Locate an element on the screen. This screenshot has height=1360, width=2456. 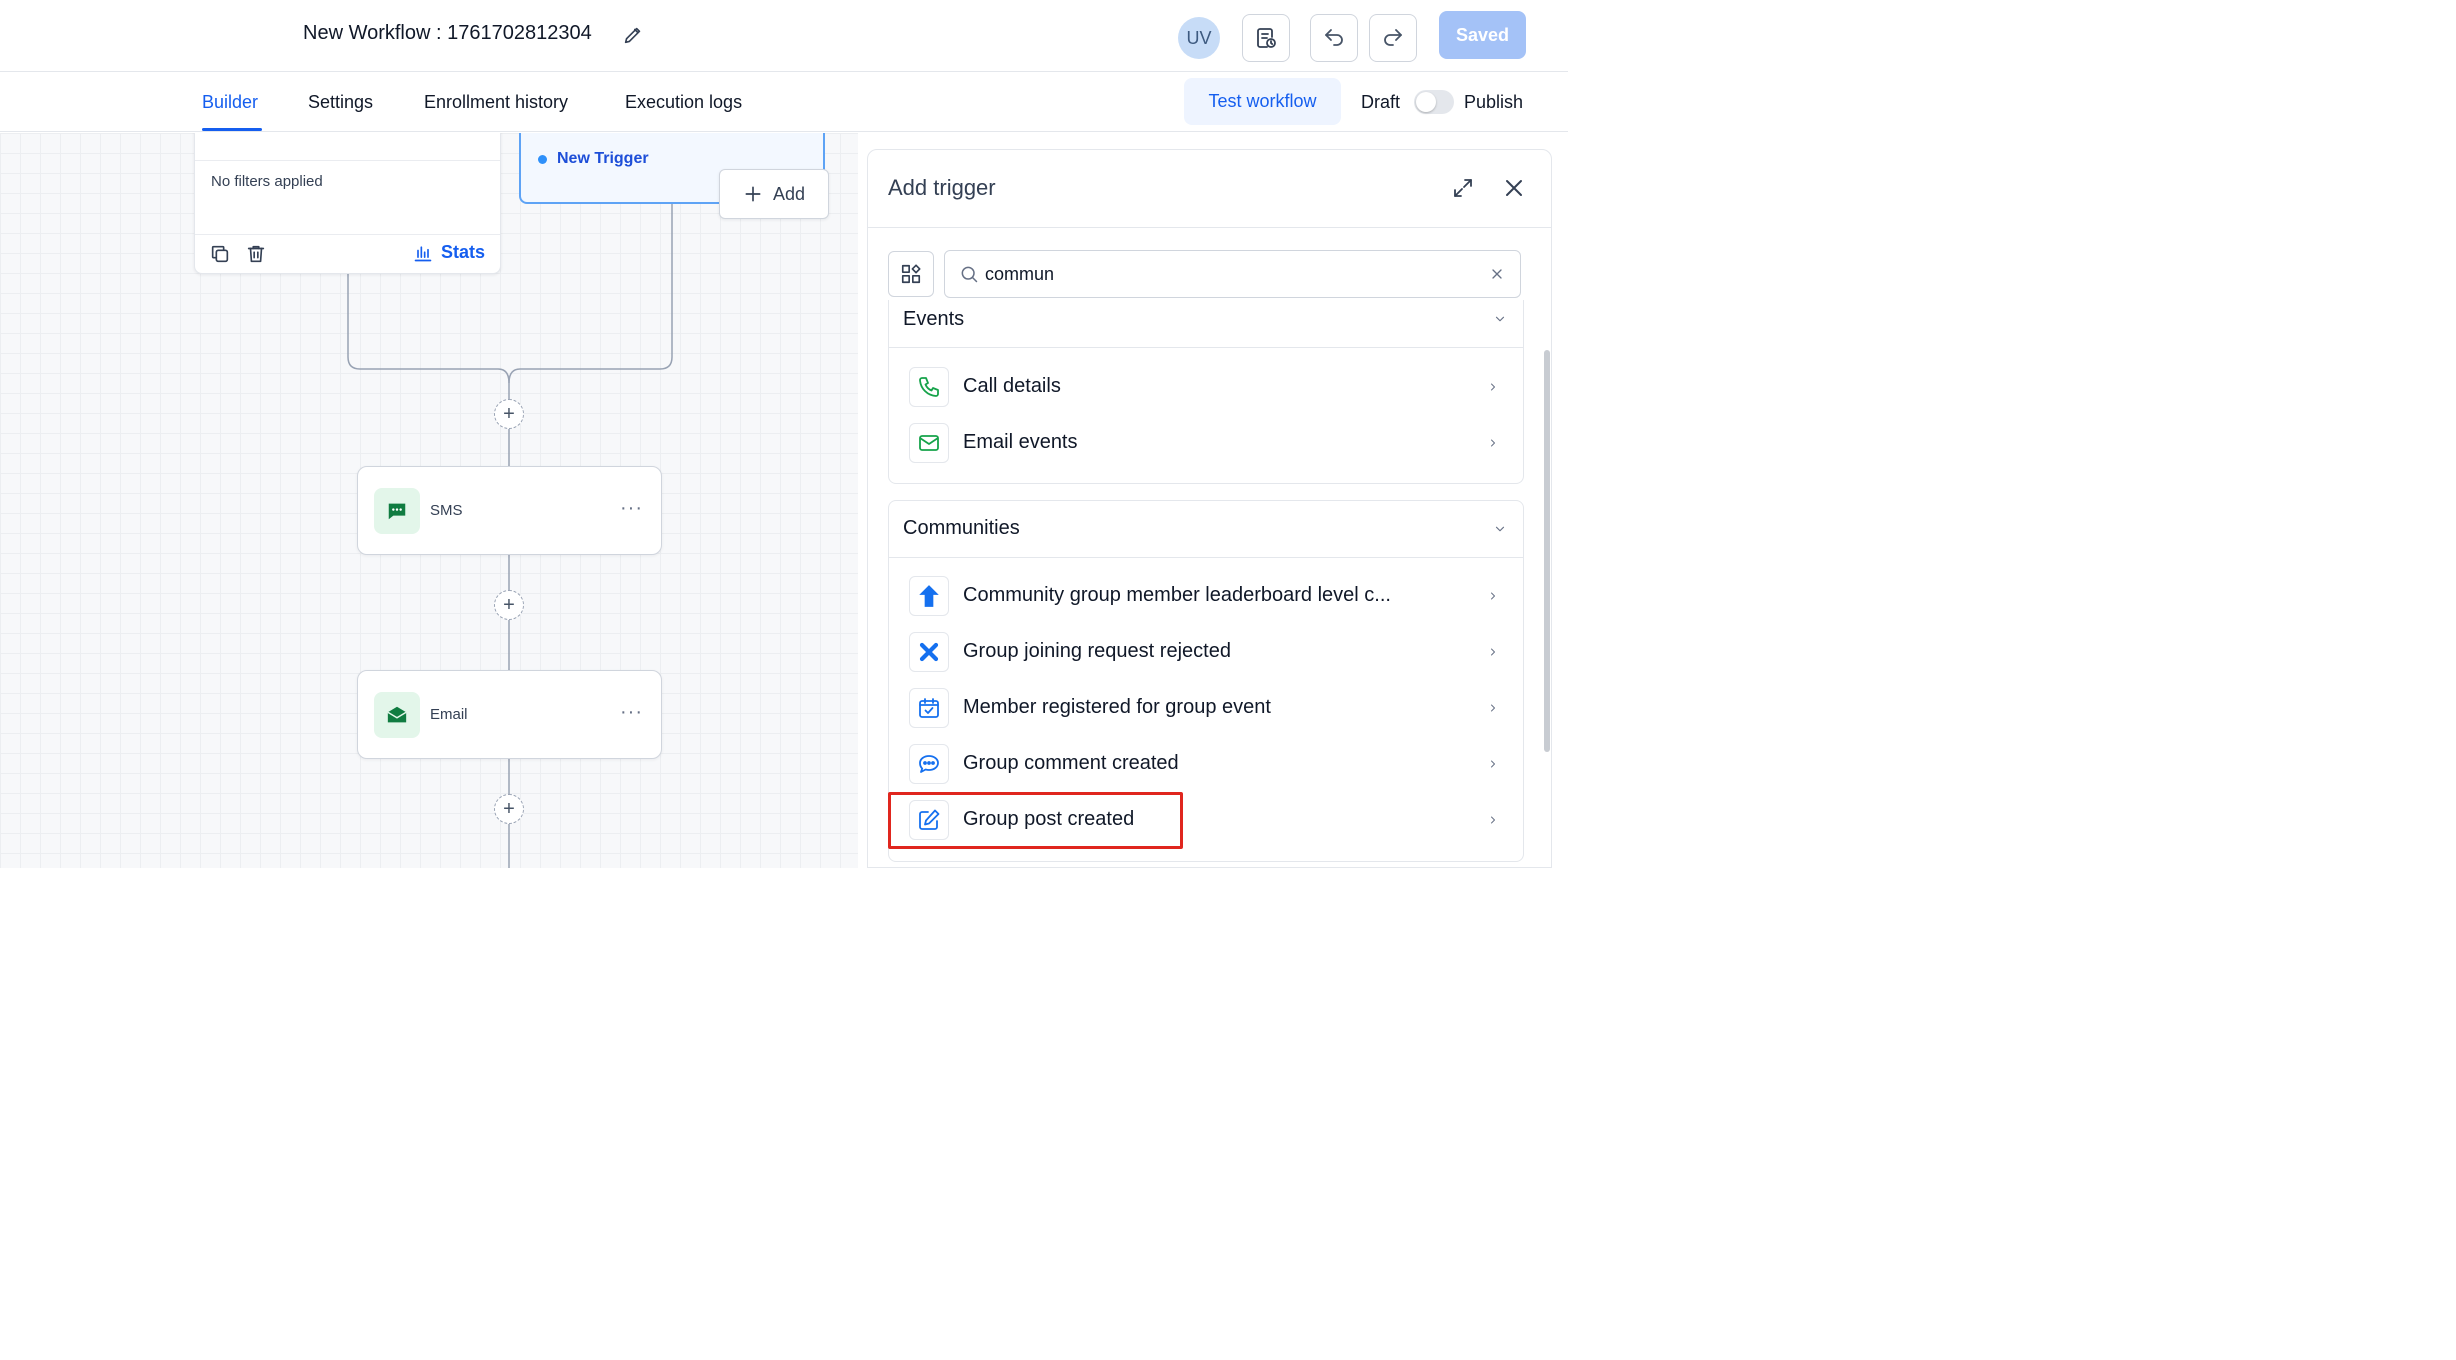
calendar-check-icon is located at coordinates (929, 708).